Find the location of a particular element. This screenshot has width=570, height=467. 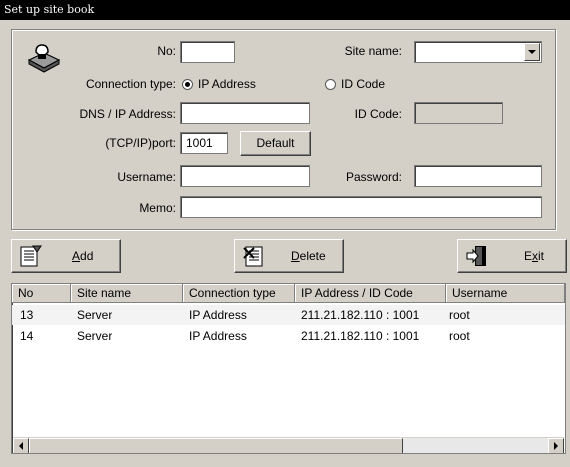

add-button: Add is located at coordinates (66, 256).